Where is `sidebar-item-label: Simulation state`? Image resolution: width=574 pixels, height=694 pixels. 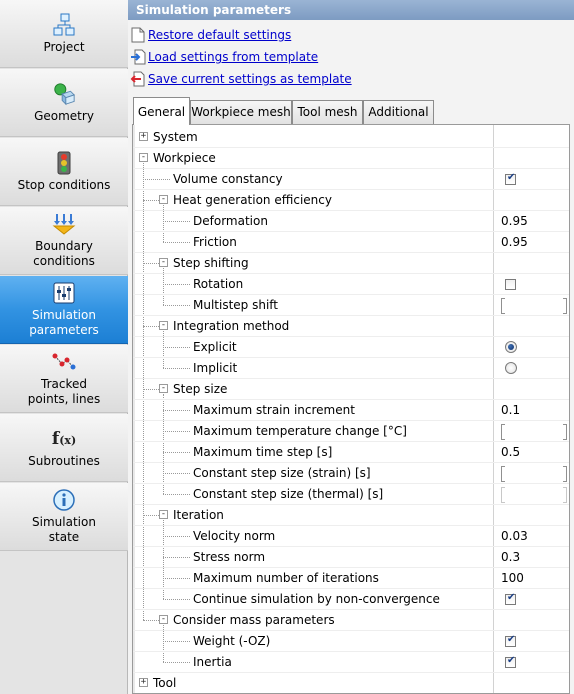 sidebar-item-label: Simulation state is located at coordinates (64, 529).